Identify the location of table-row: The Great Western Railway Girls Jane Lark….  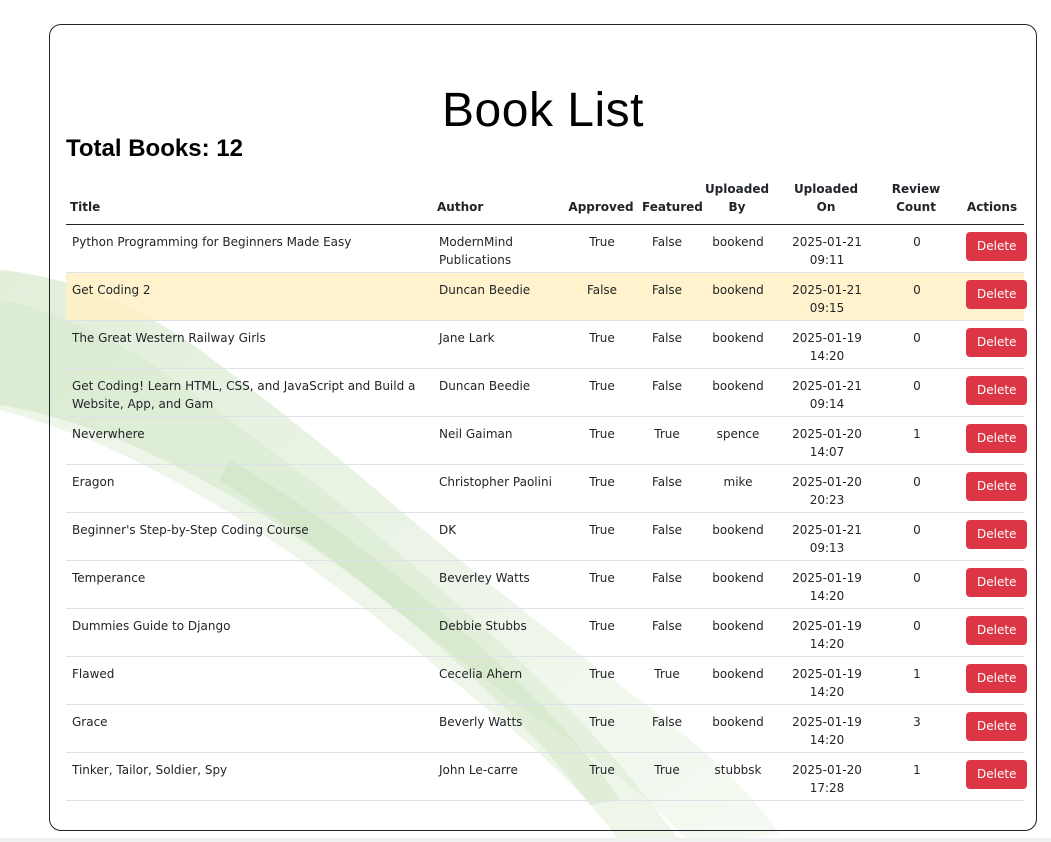
(547, 344).